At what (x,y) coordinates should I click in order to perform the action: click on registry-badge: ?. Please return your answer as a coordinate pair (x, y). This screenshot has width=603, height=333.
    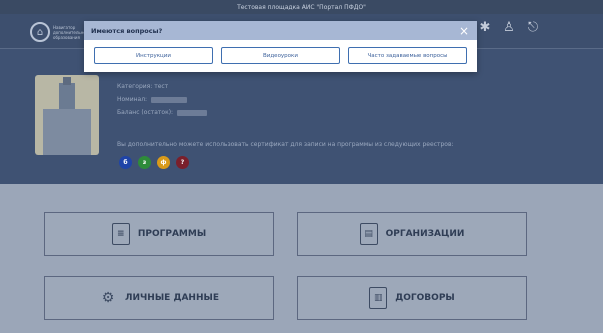
    Looking at the image, I should click on (182, 162).